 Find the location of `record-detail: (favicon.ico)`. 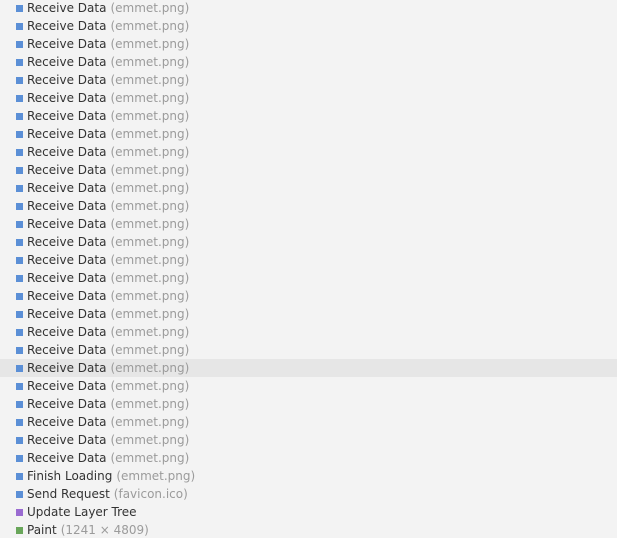

record-detail: (favicon.ico) is located at coordinates (150, 494).